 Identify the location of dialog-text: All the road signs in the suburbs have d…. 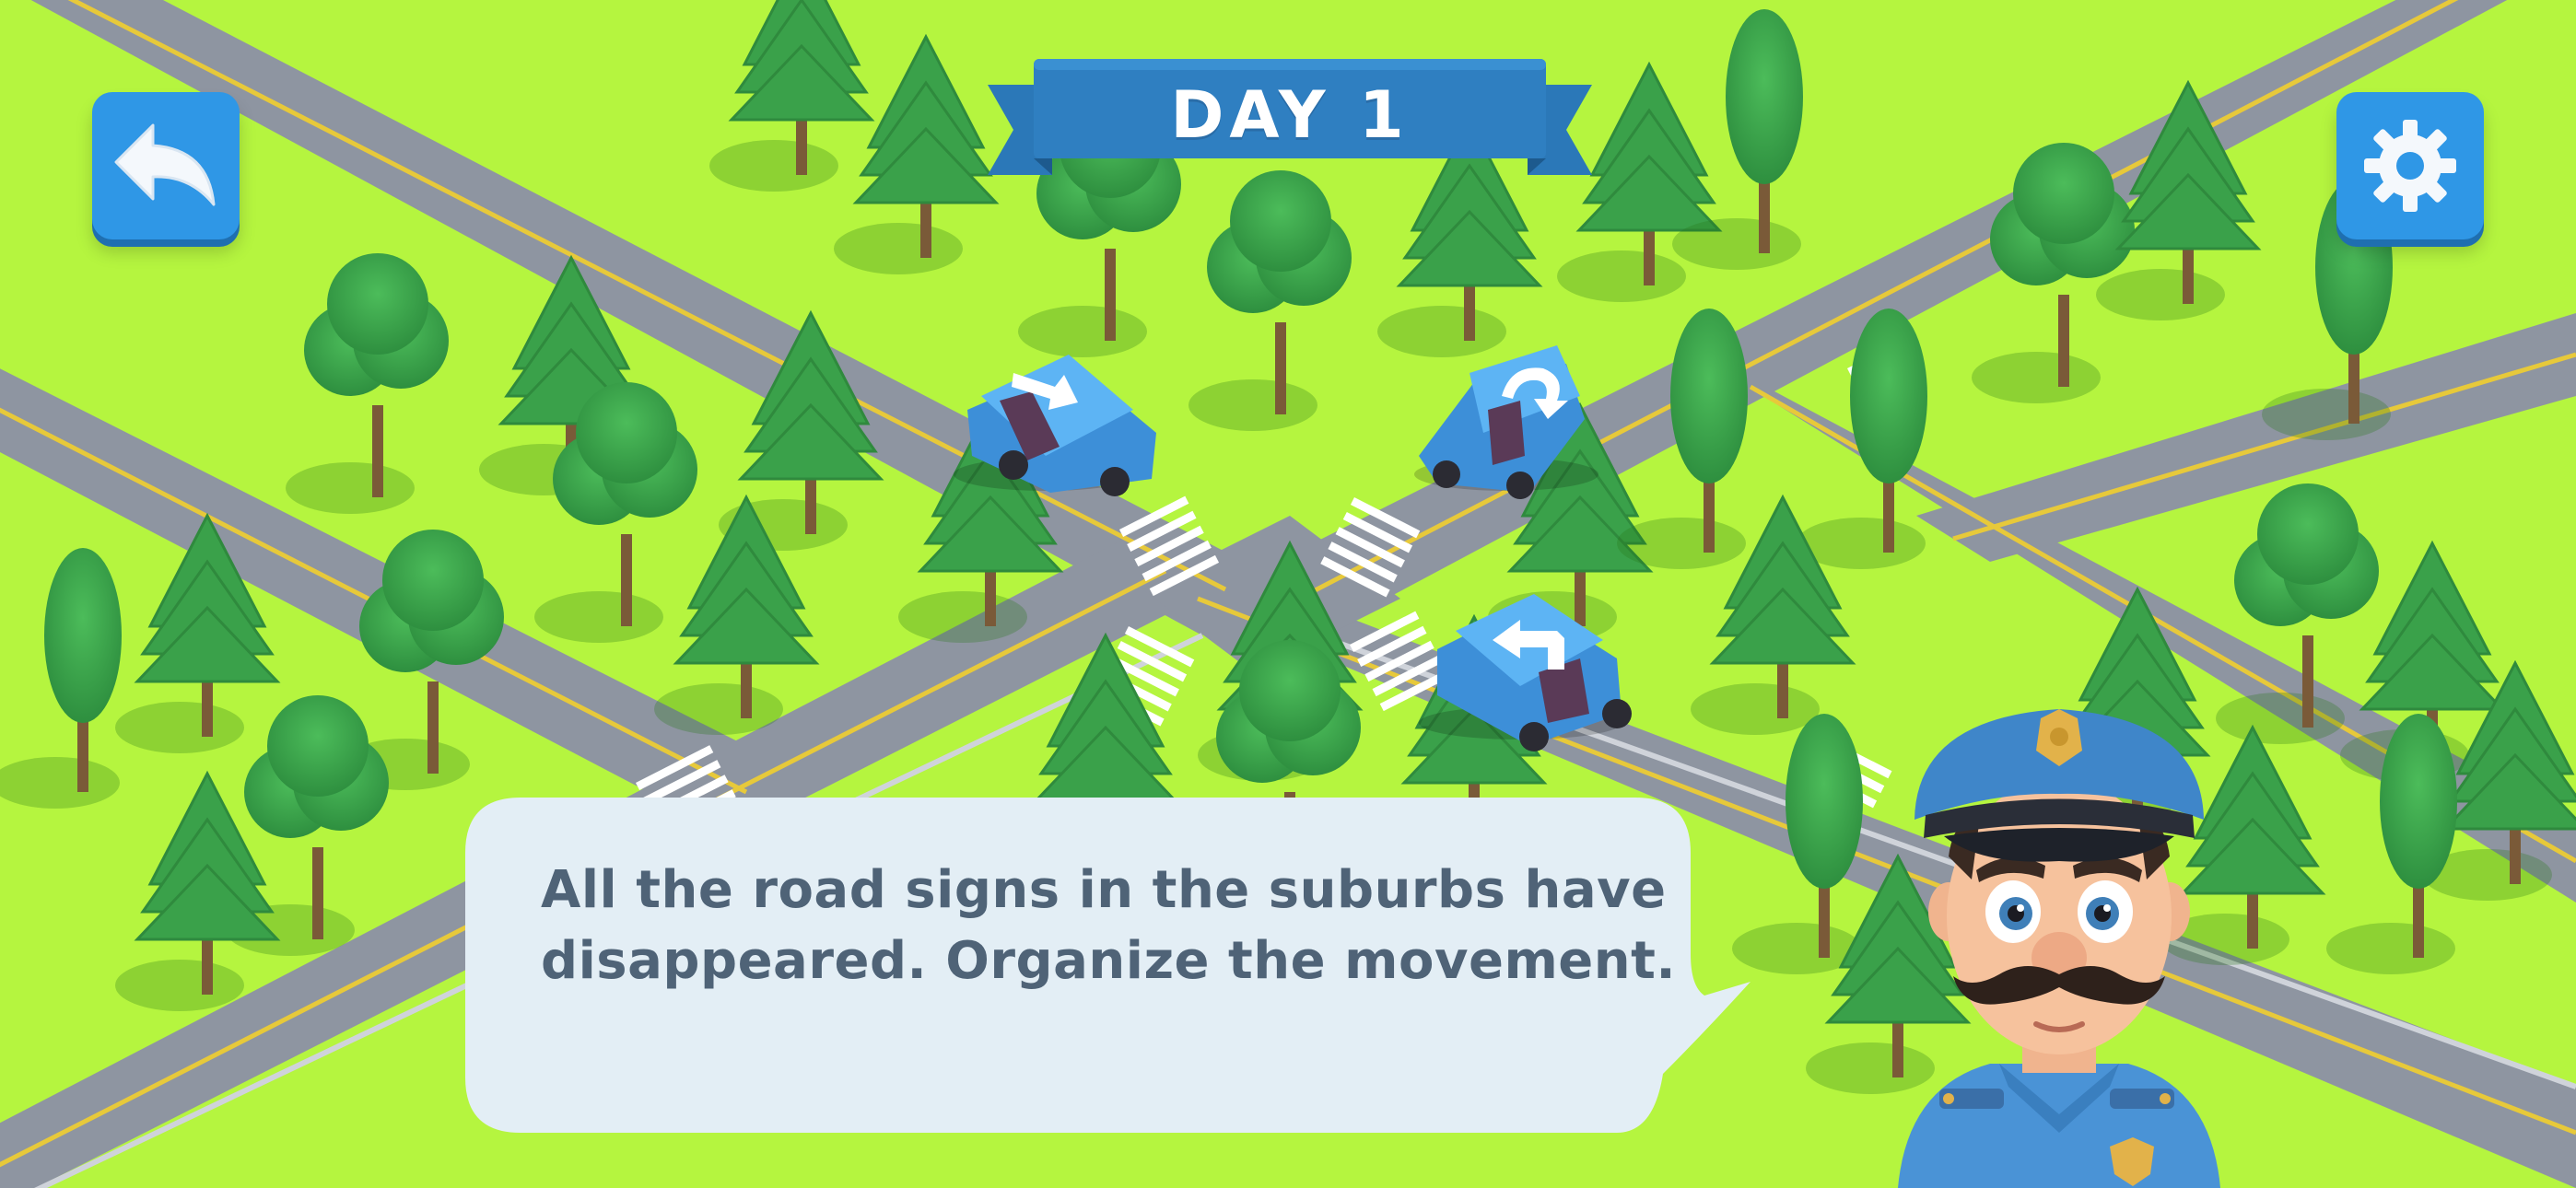
(1109, 925).